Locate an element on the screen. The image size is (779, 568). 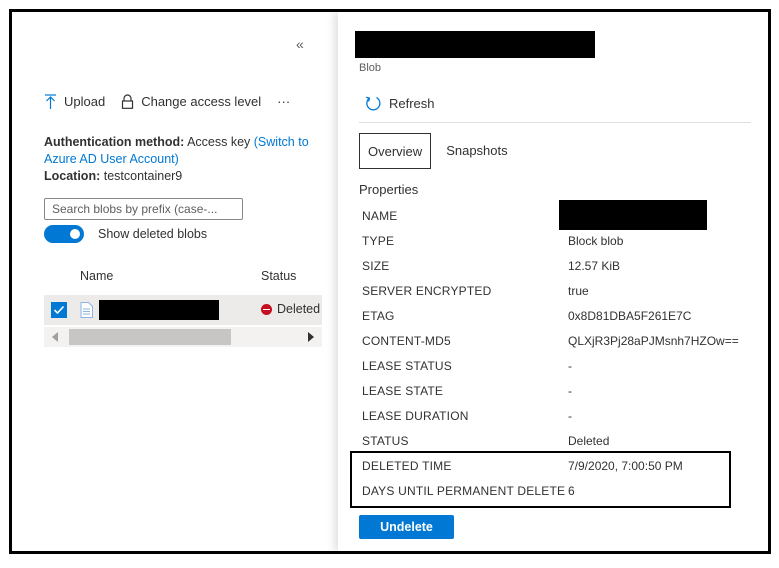
row-status-text: Deleted is located at coordinates (299, 309).